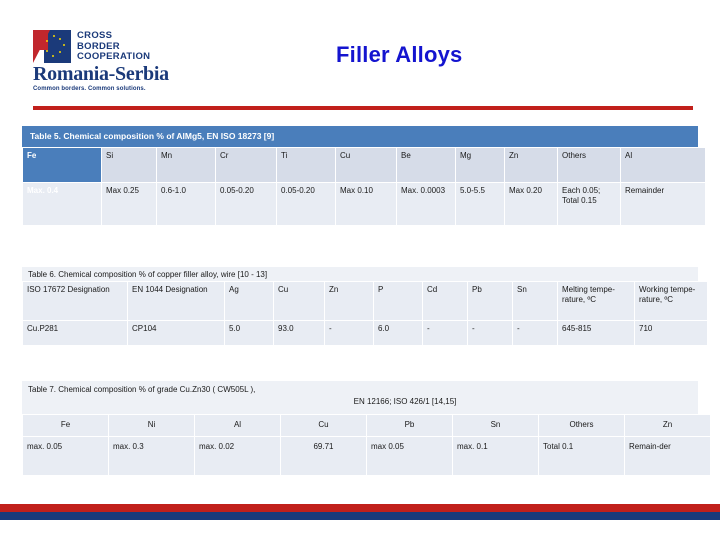 The height and width of the screenshot is (540, 720). I want to click on table7-cell: max 0.05, so click(409, 456).